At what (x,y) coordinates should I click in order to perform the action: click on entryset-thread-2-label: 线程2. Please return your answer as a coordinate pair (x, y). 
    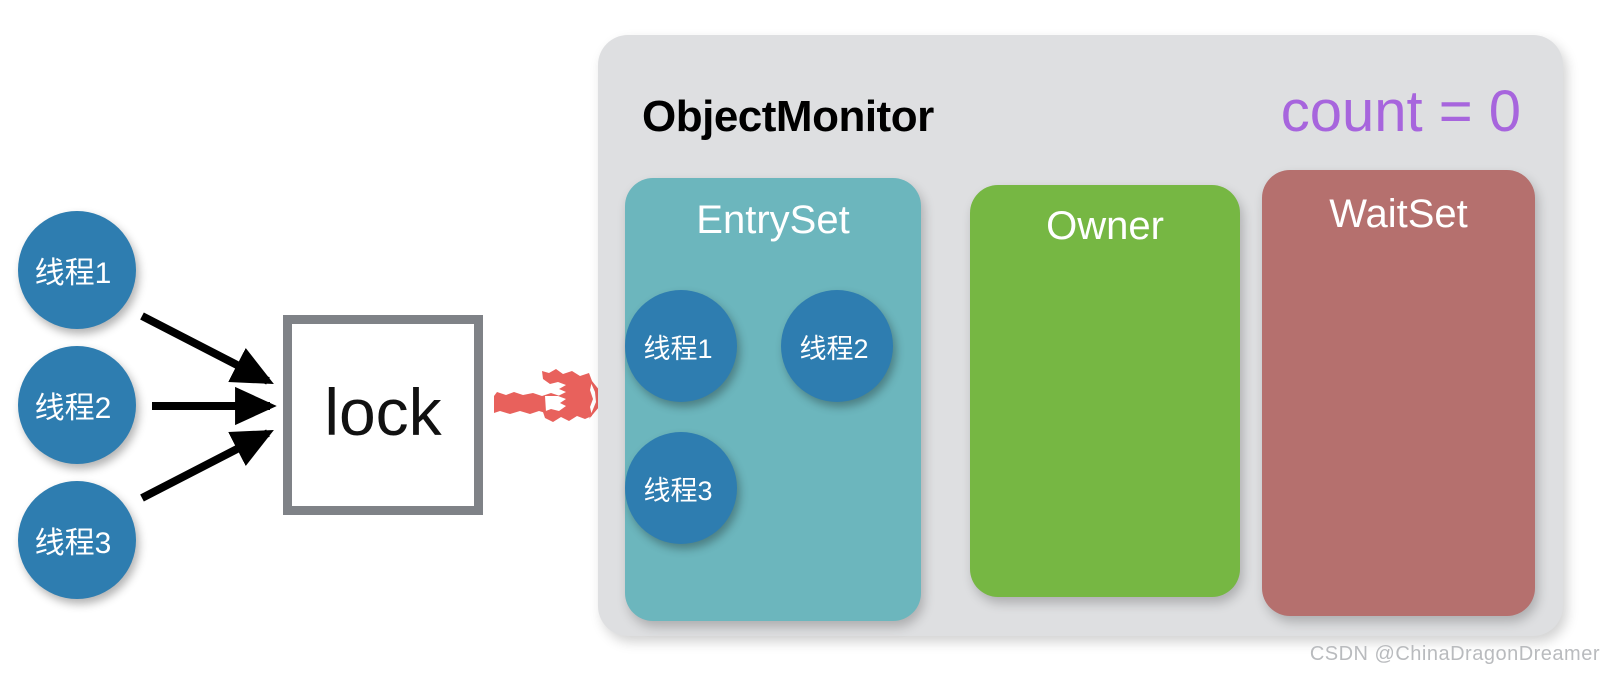
    Looking at the image, I should click on (834, 348).